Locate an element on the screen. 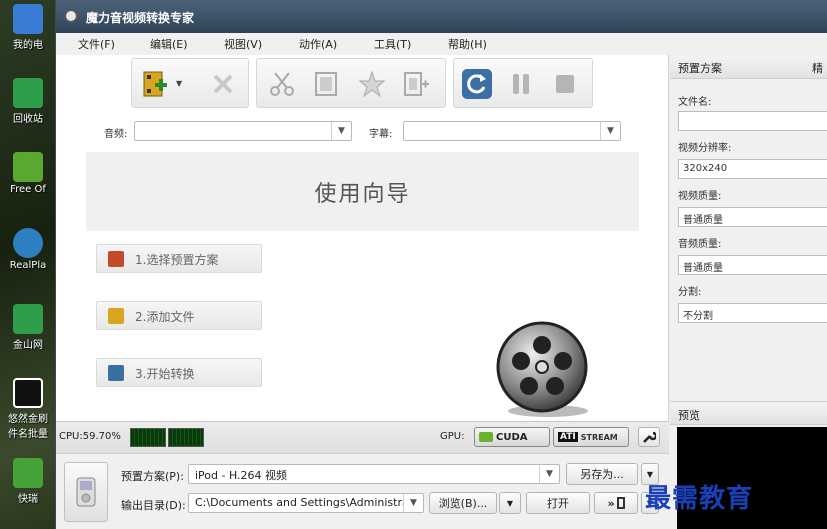 This screenshot has height=529, width=827. desktop-icon-label: 件名批量 is located at coordinates (28, 434).